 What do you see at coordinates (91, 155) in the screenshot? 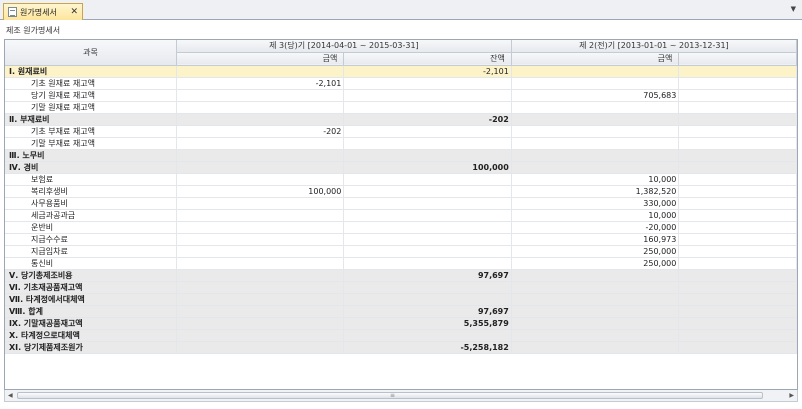
I see `row-item-name: Ⅲ. 노무비` at bounding box center [91, 155].